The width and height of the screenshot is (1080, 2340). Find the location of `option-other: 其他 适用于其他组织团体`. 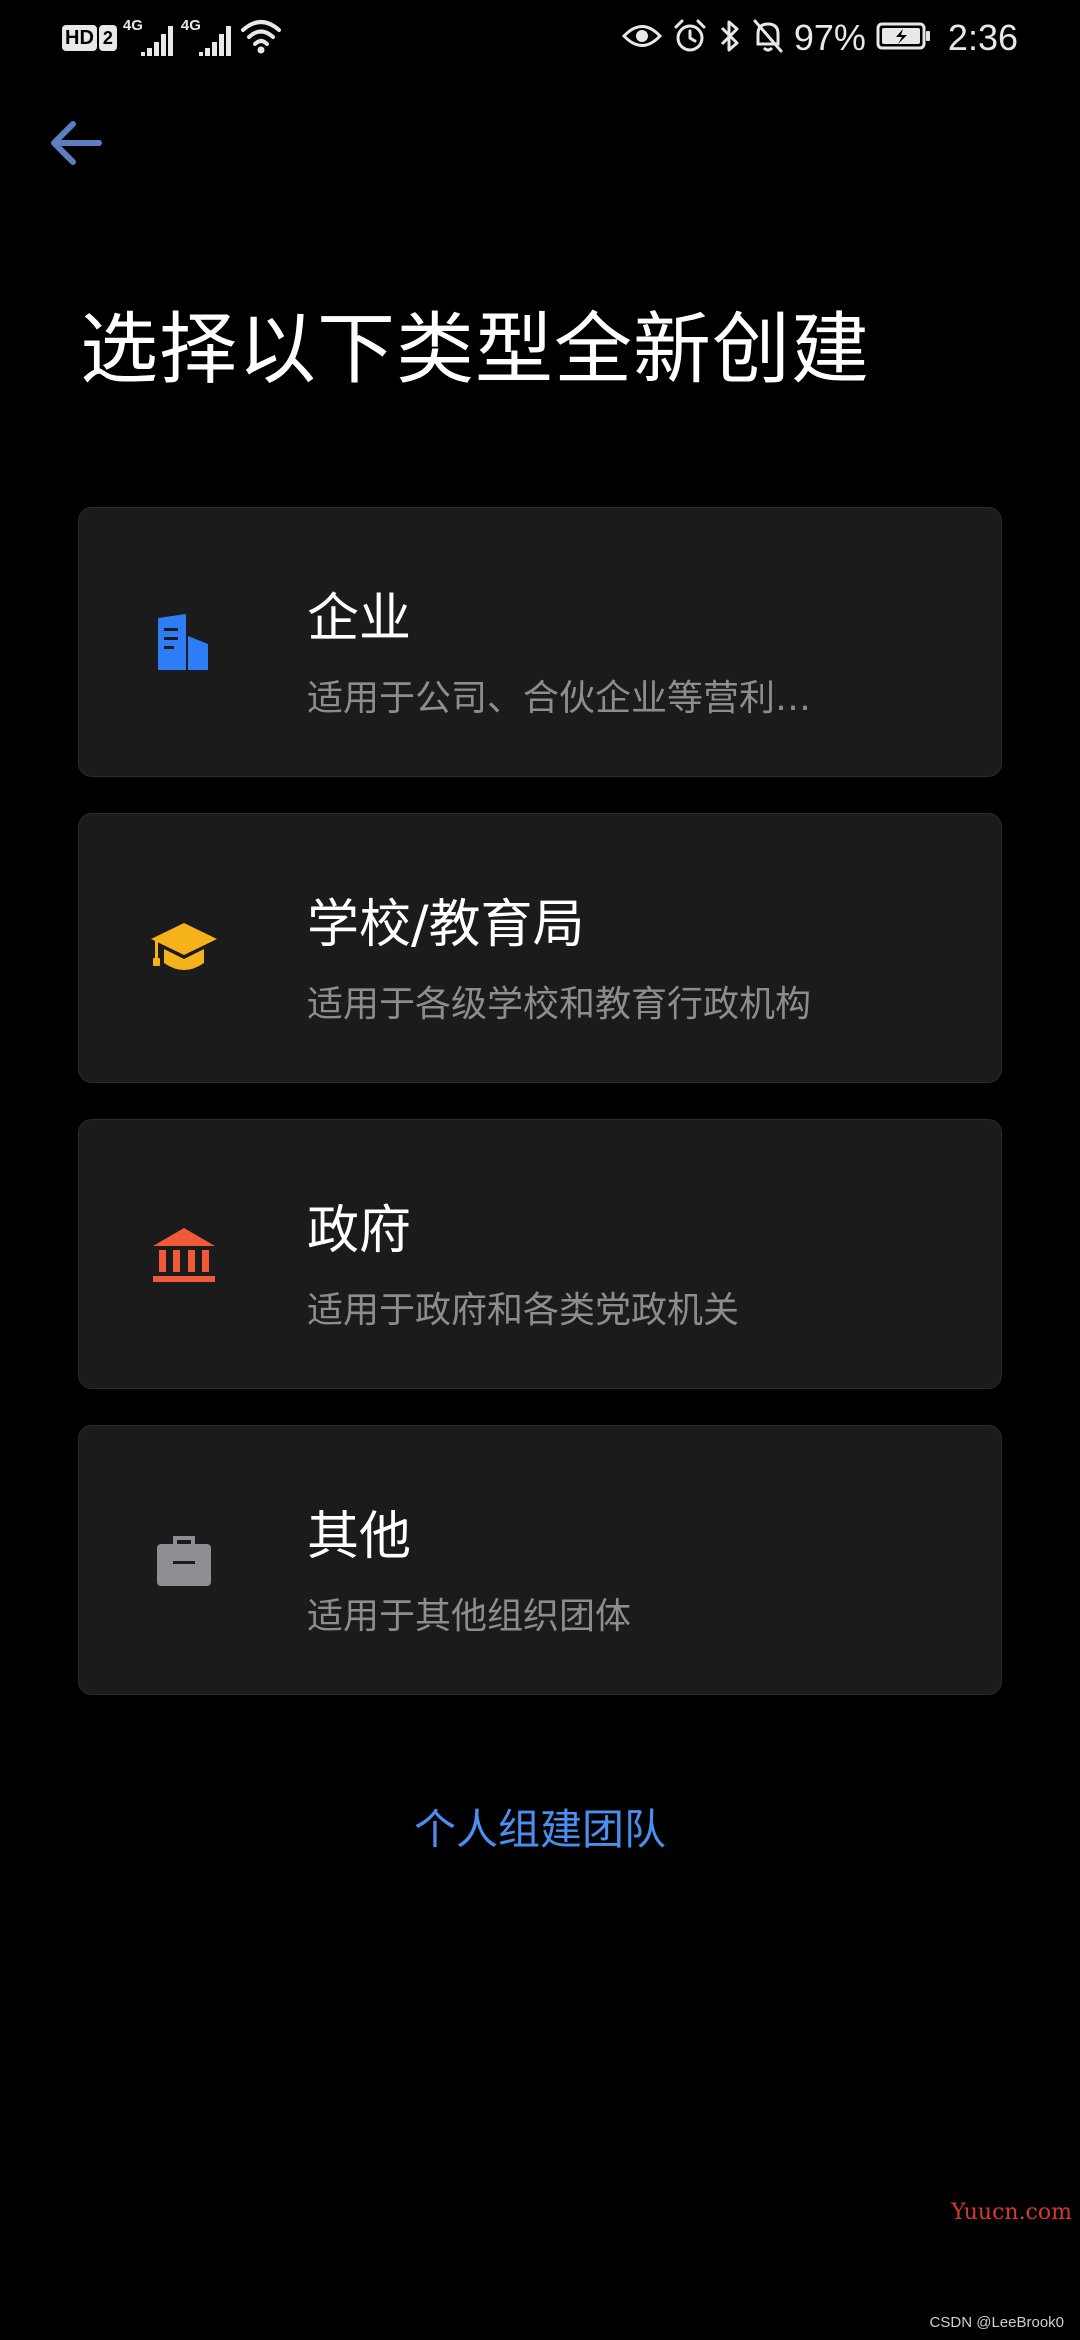

option-other: 其他 适用于其他组织团体 is located at coordinates (540, 1560).